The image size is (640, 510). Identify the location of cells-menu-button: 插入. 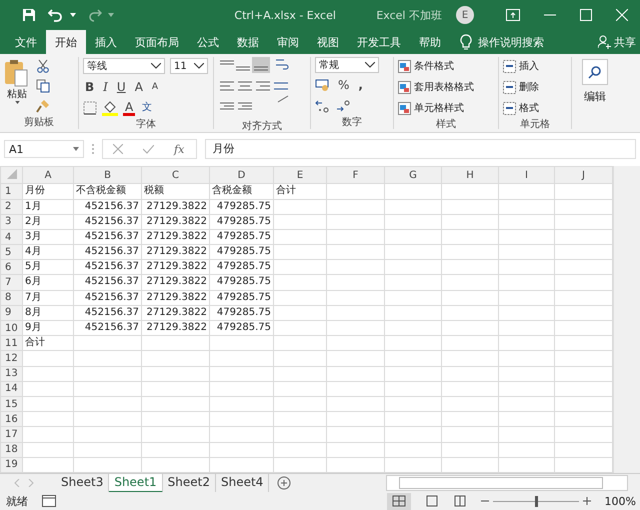
(535, 66).